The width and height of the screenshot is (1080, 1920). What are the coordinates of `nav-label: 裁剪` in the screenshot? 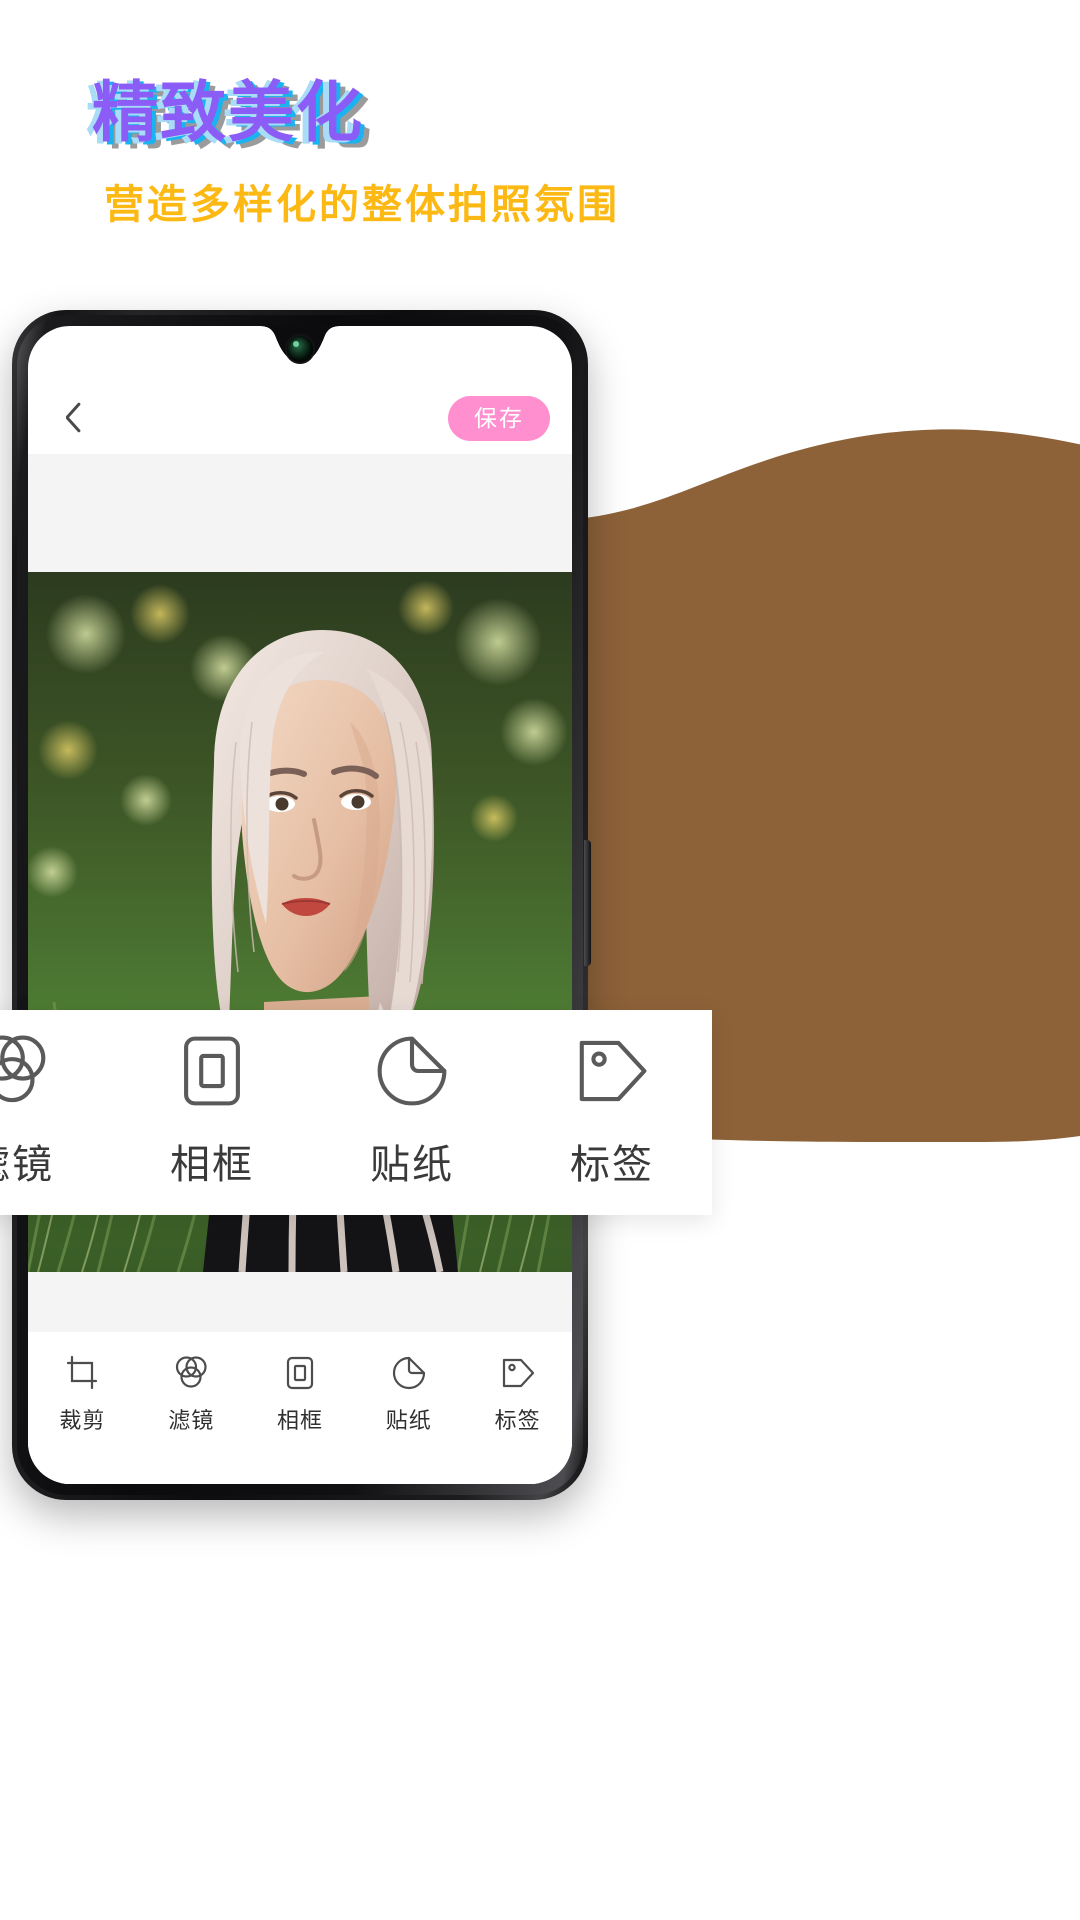 It's located at (82, 1421).